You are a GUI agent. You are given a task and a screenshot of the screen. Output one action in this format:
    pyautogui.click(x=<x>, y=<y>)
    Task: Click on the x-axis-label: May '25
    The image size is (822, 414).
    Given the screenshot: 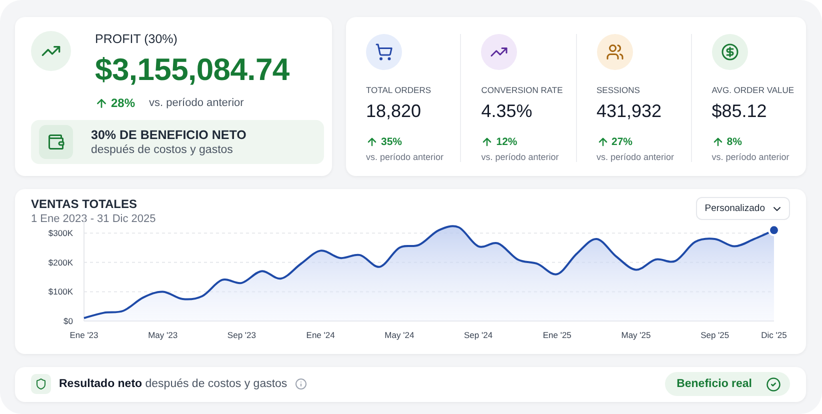 What is the action you would take?
    pyautogui.click(x=636, y=335)
    